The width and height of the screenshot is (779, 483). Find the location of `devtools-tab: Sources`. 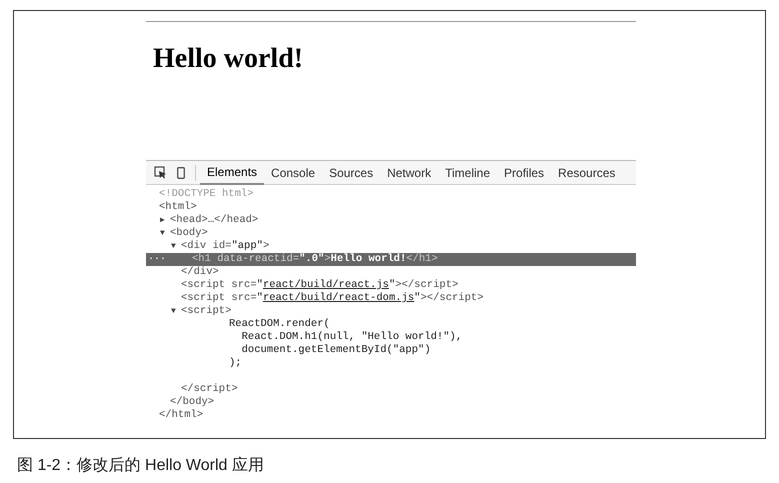

devtools-tab: Sources is located at coordinates (351, 172).